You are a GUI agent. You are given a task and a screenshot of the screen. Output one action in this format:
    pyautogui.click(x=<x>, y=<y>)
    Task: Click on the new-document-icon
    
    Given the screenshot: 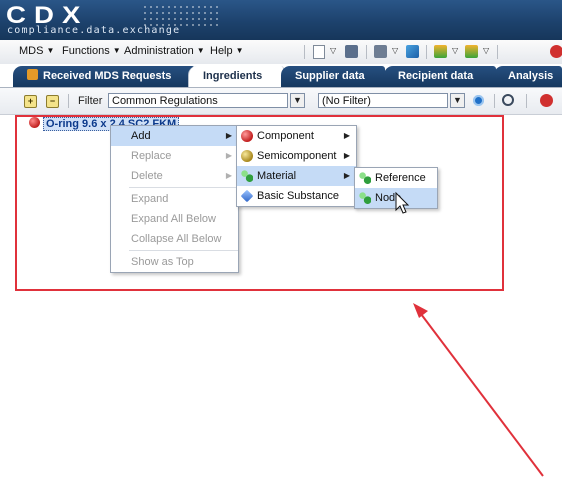 What is the action you would take?
    pyautogui.click(x=319, y=52)
    